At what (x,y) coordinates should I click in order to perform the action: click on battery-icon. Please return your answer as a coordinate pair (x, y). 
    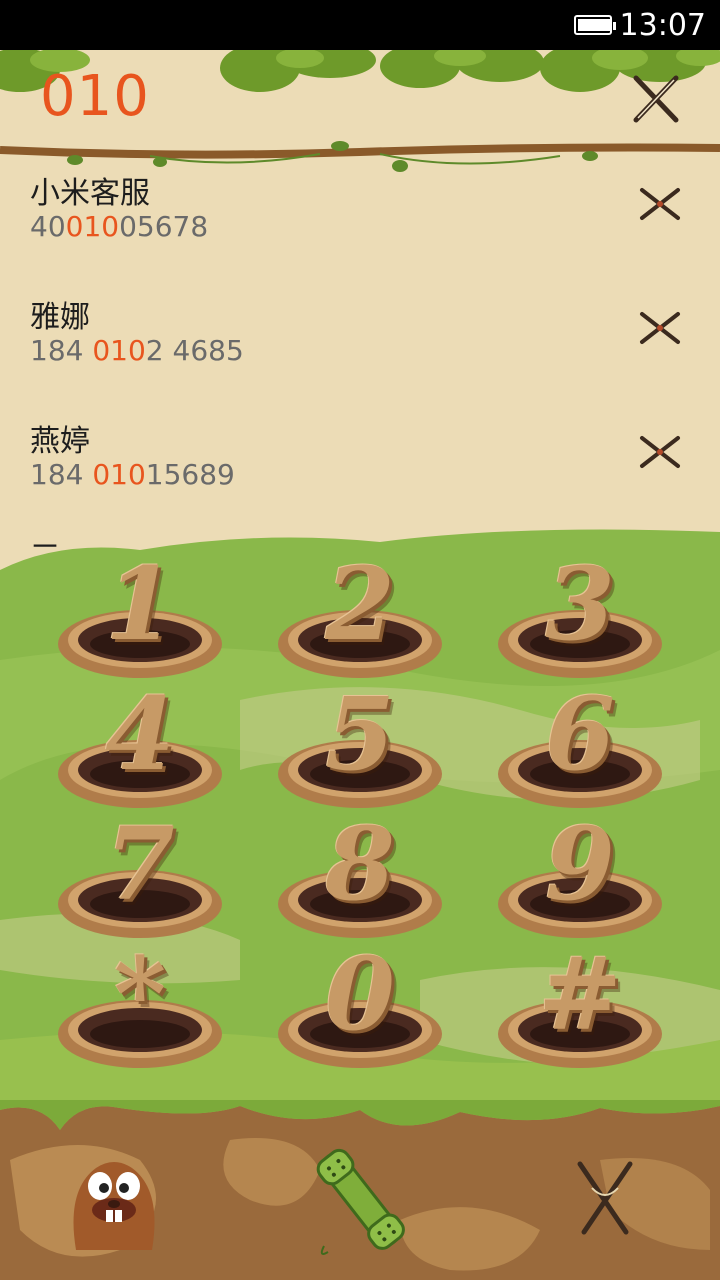
    Looking at the image, I should click on (594, 25).